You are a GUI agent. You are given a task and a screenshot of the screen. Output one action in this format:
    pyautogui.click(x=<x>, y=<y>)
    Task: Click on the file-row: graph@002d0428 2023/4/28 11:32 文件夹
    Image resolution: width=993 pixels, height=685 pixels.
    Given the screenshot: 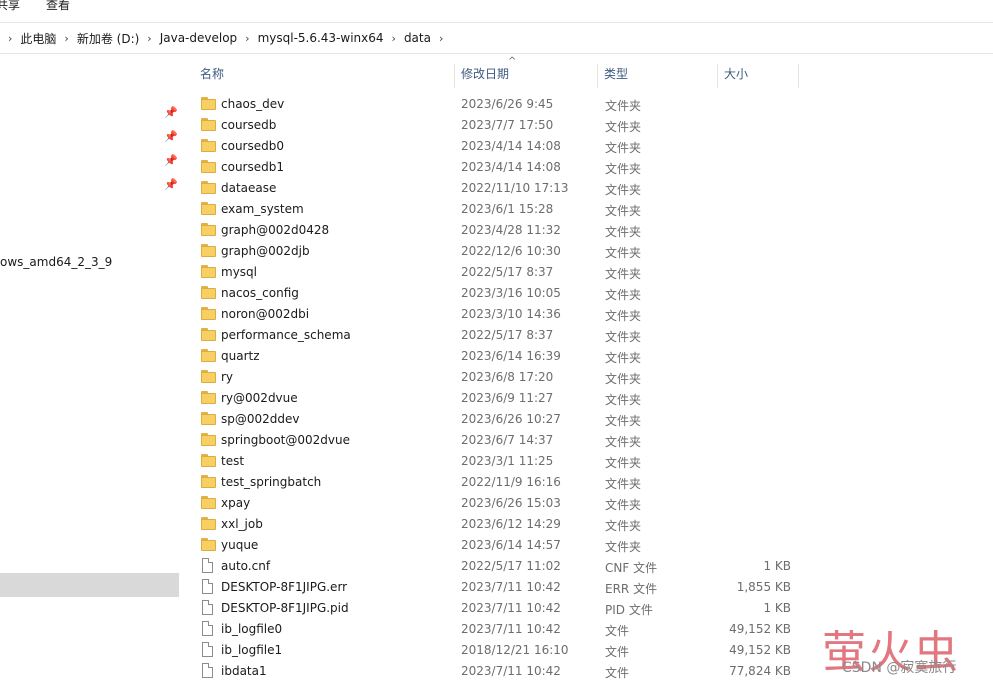 What is the action you would take?
    pyautogui.click(x=591, y=230)
    